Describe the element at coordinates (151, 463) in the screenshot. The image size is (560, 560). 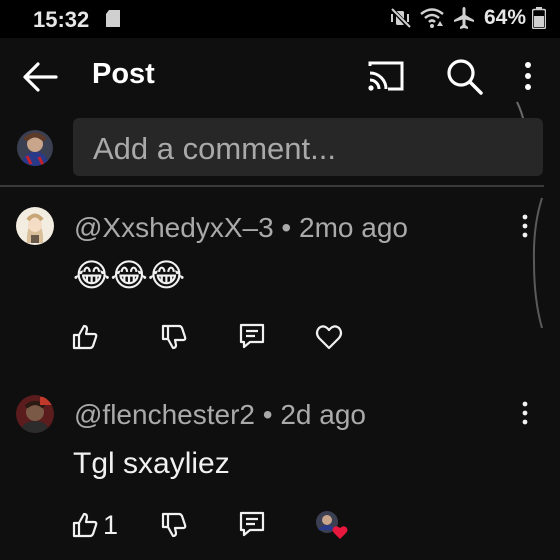
I see `comment-text: Tgl sxayliez` at that location.